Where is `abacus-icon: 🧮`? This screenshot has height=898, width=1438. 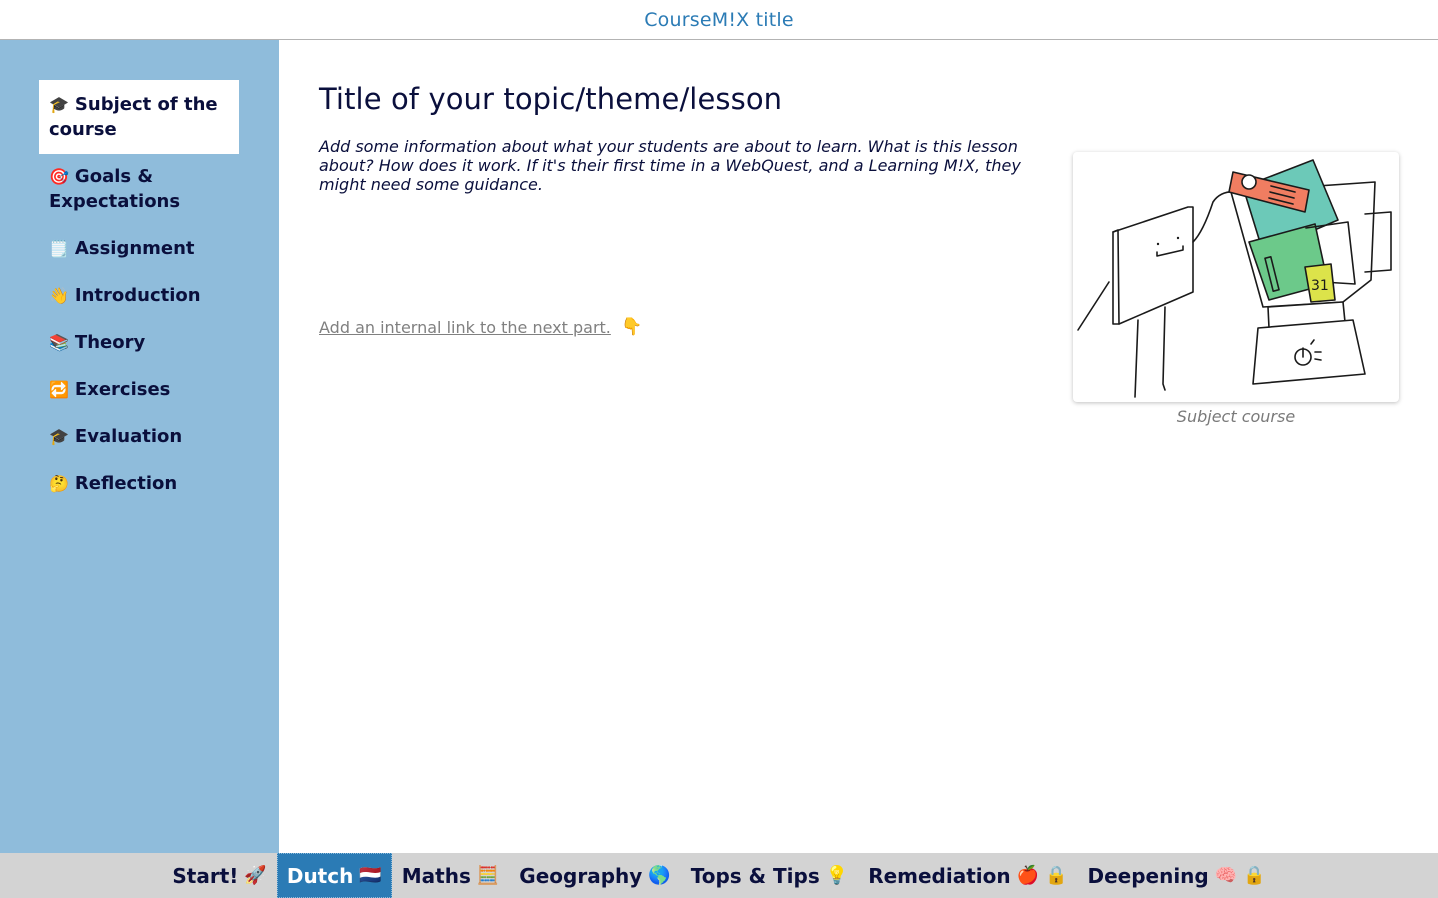
abacus-icon: 🧮 is located at coordinates (488, 875).